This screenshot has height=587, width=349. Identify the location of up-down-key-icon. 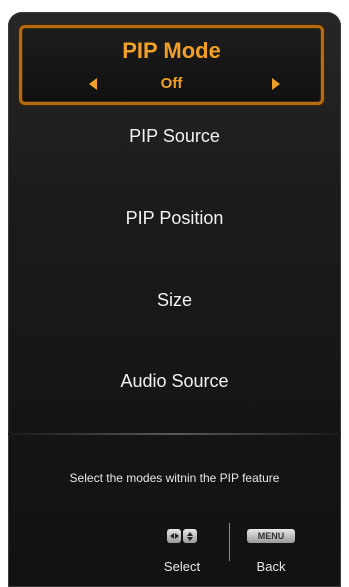
(190, 536).